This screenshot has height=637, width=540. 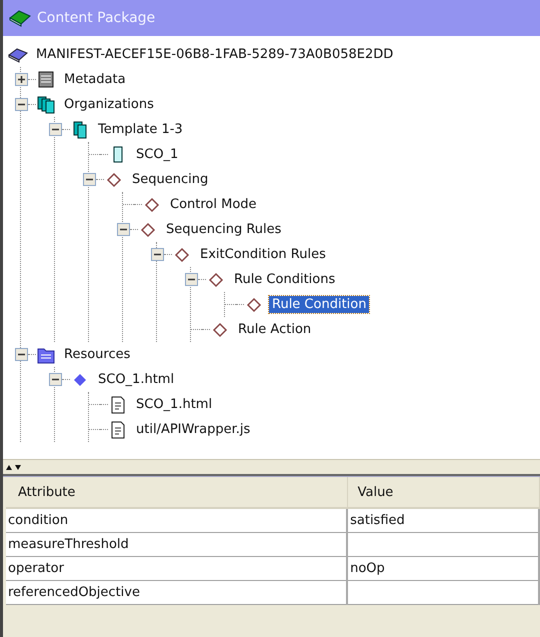 I want to click on column-header: Attribute, so click(x=177, y=492).